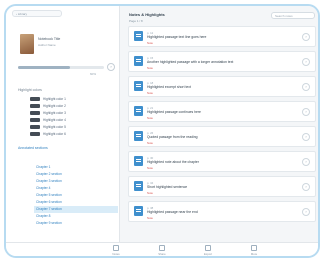 The image size is (324, 261). I want to click on progress-label: 60%, so click(93, 74).